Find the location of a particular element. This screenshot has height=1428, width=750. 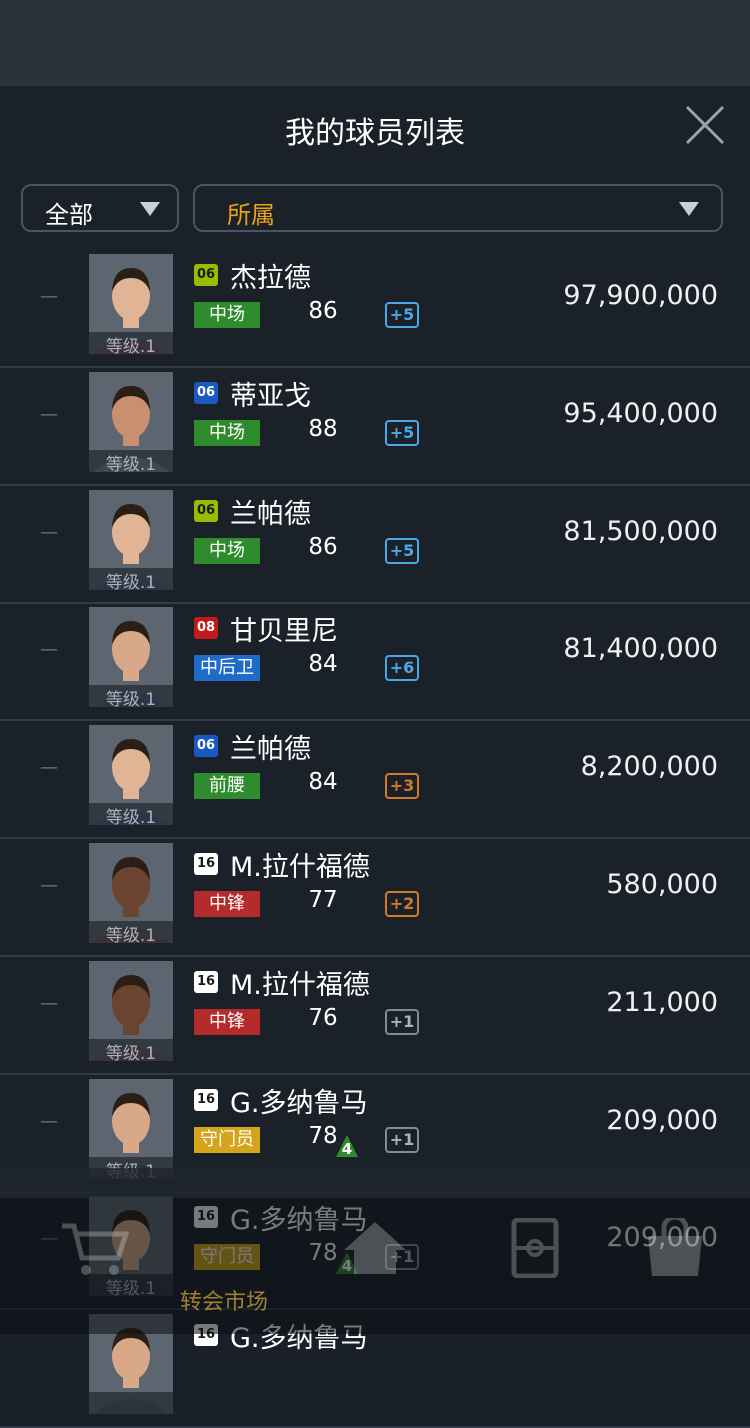

player-name: 杰拉德 is located at coordinates (270, 278).